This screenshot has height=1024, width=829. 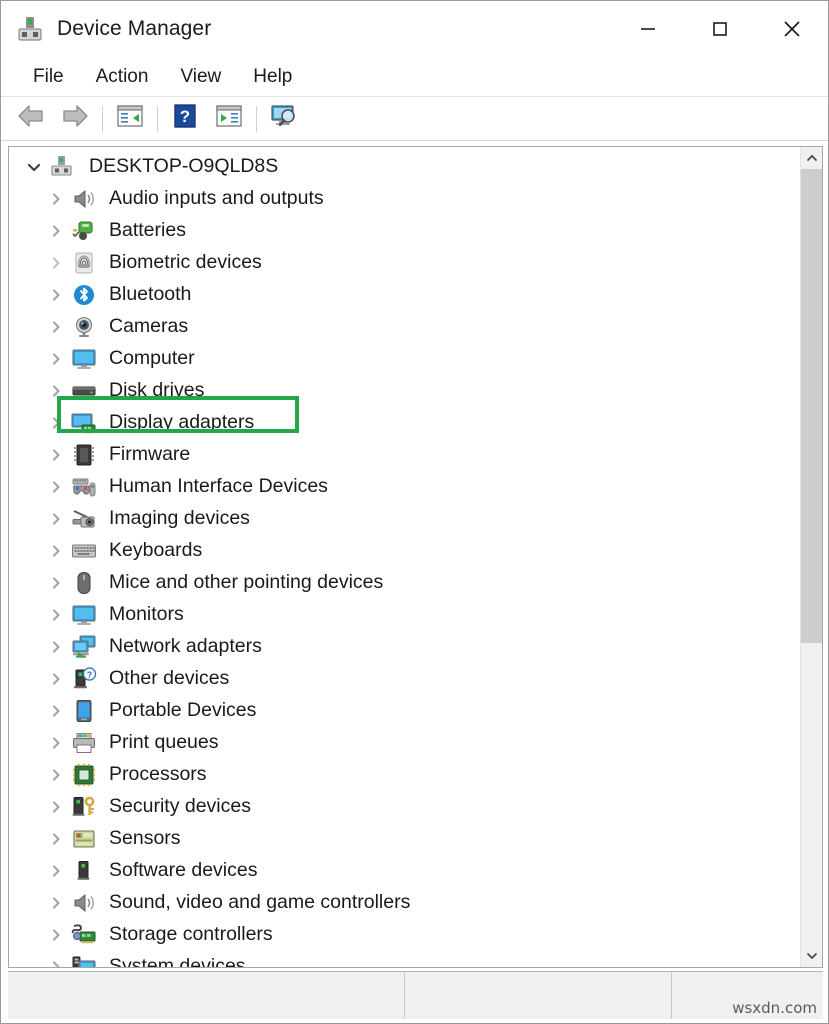 What do you see at coordinates (84, 583) in the screenshot?
I see `mouse-icon` at bounding box center [84, 583].